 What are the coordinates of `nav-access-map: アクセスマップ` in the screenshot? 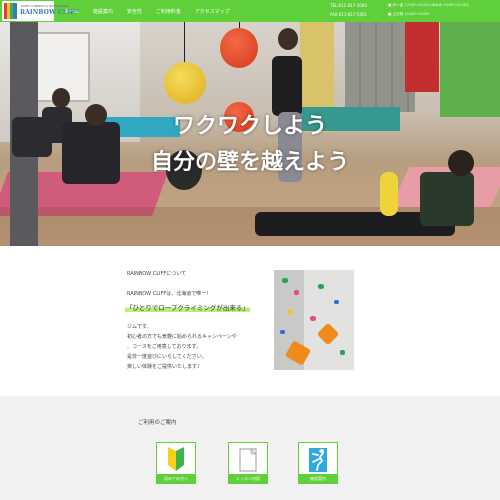 It's located at (212, 11).